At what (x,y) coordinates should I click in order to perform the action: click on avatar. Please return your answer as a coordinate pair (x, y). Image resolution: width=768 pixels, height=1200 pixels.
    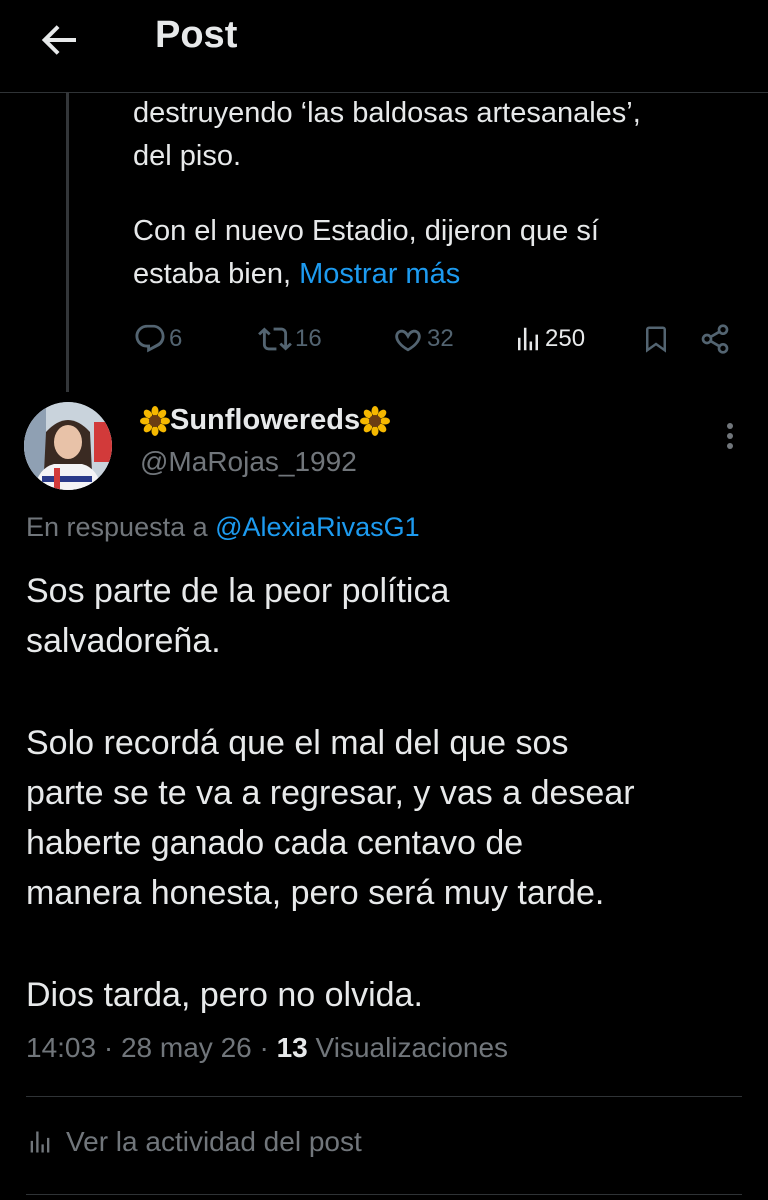
    Looking at the image, I should click on (68, 446).